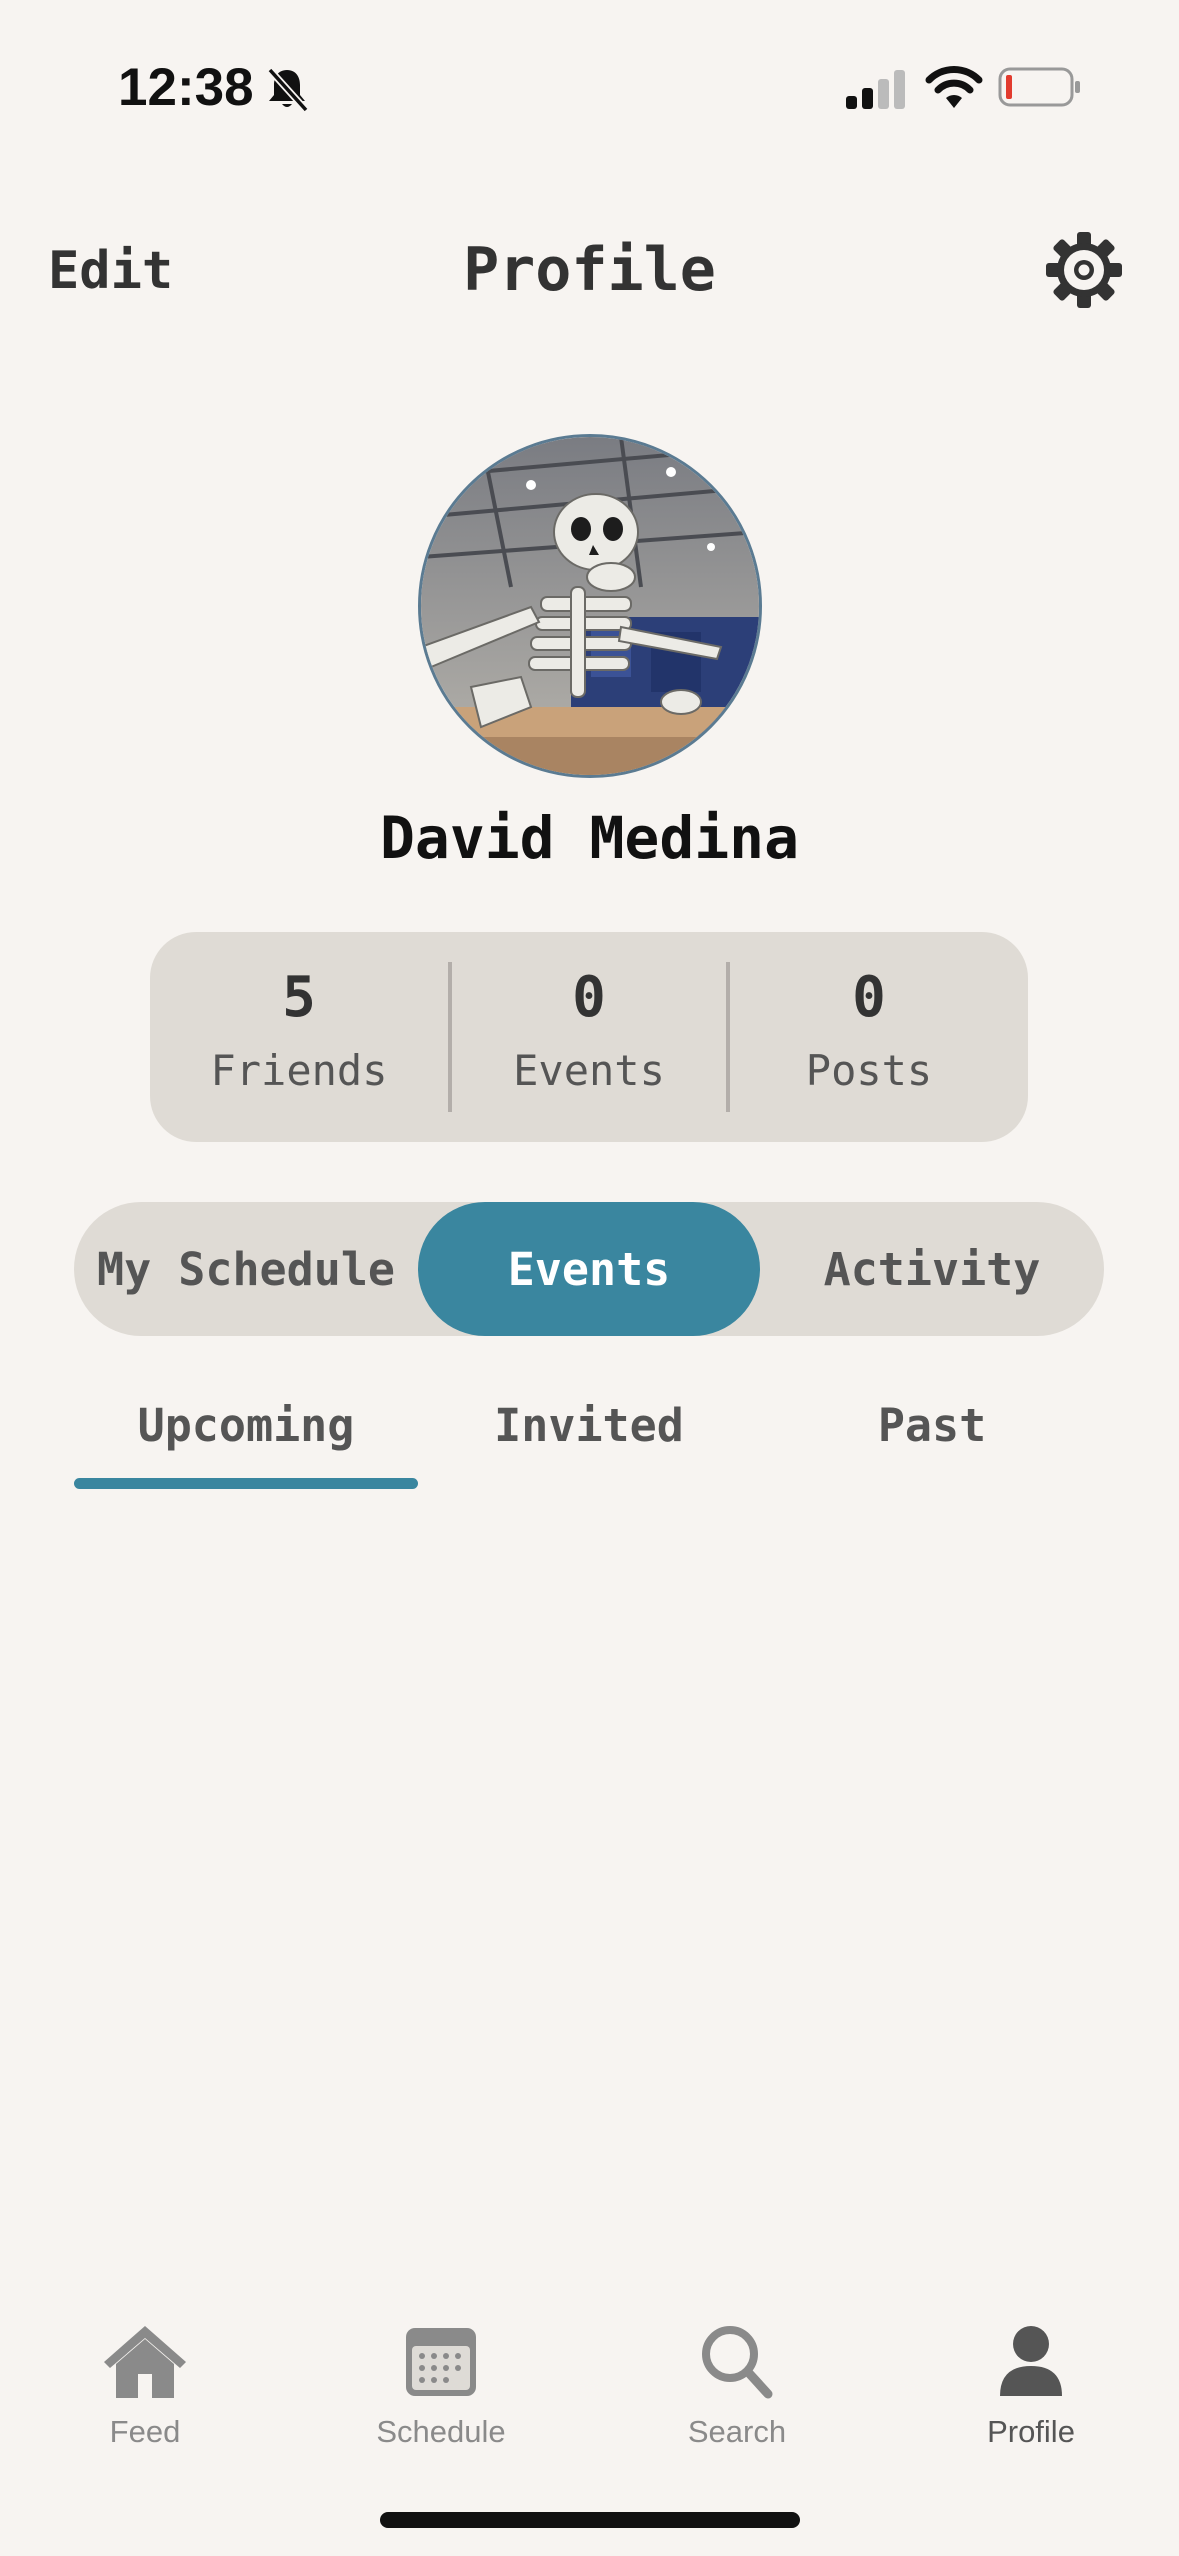 The height and width of the screenshot is (2556, 1179). I want to click on calendar-icon, so click(441, 2362).